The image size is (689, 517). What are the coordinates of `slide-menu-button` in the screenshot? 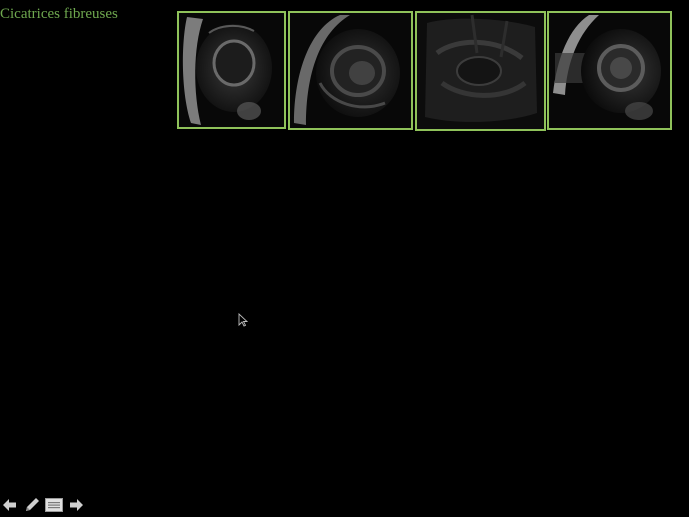 It's located at (54, 505).